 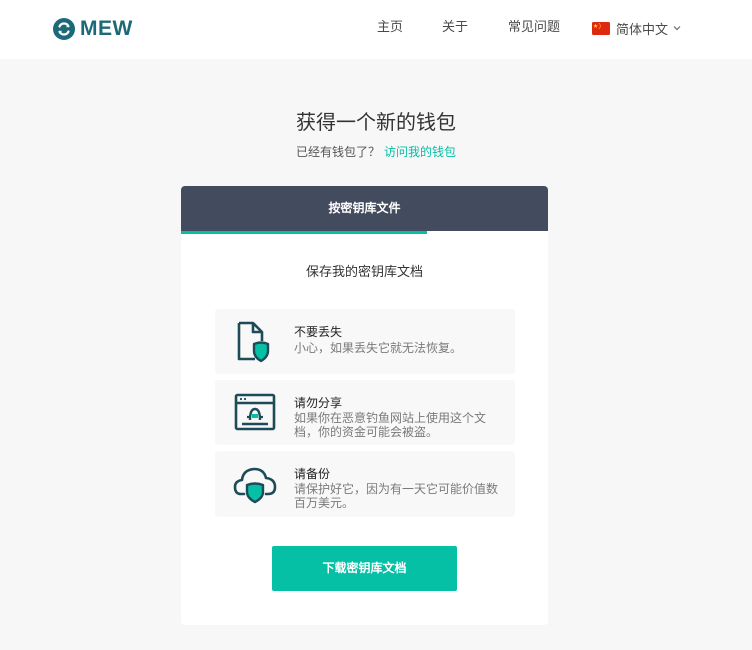 I want to click on warning-item-backup: 请备份 请保护好它，因为有一天它可能价值数百万美元。, so click(x=365, y=484).